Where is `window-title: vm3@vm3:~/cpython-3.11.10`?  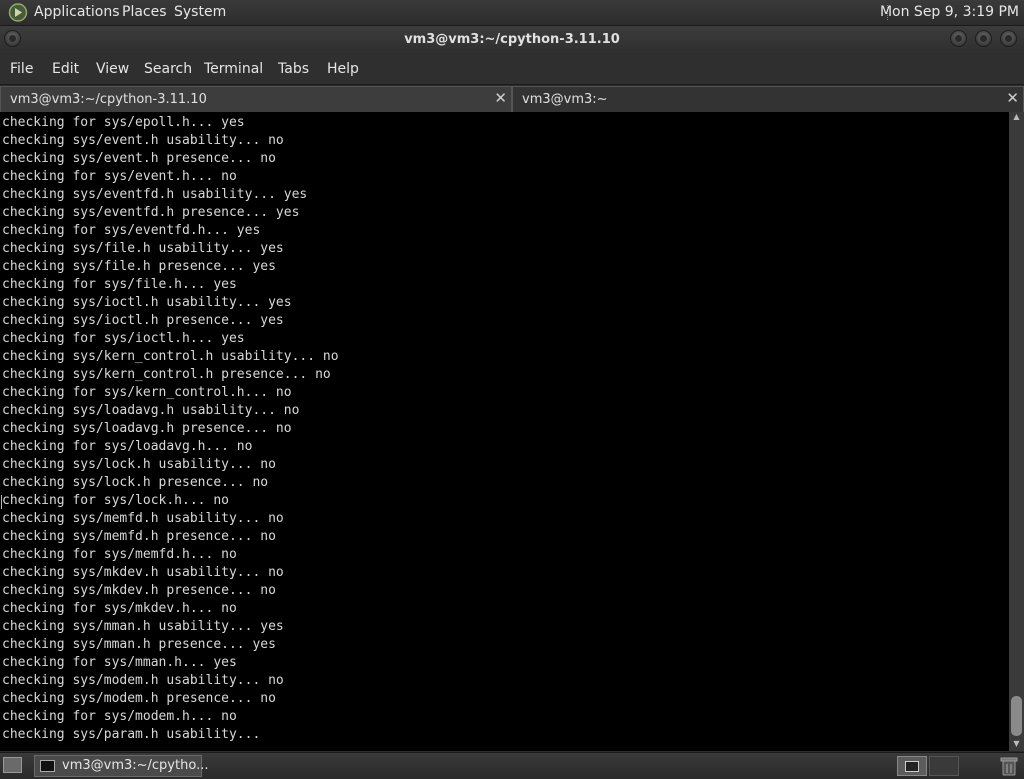 window-title: vm3@vm3:~/cpython-3.11.10 is located at coordinates (512, 39).